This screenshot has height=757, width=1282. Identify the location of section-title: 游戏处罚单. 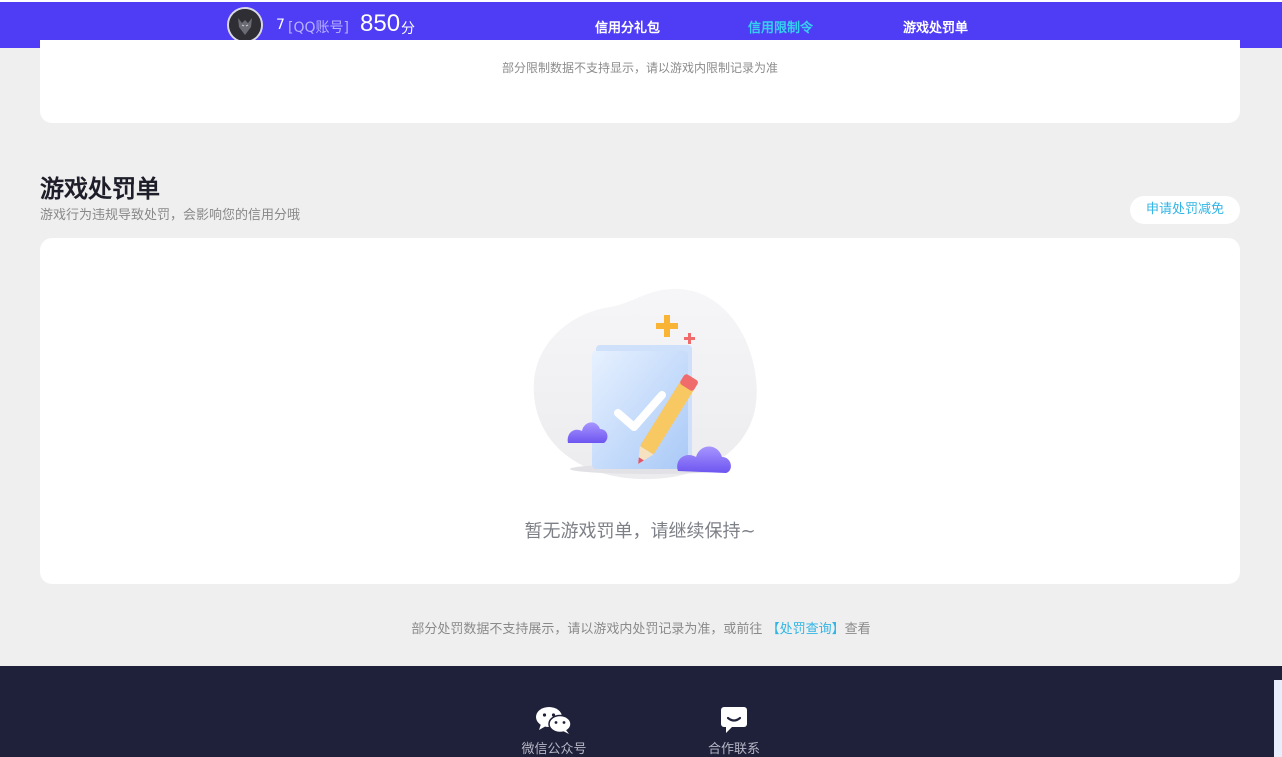
(100, 189).